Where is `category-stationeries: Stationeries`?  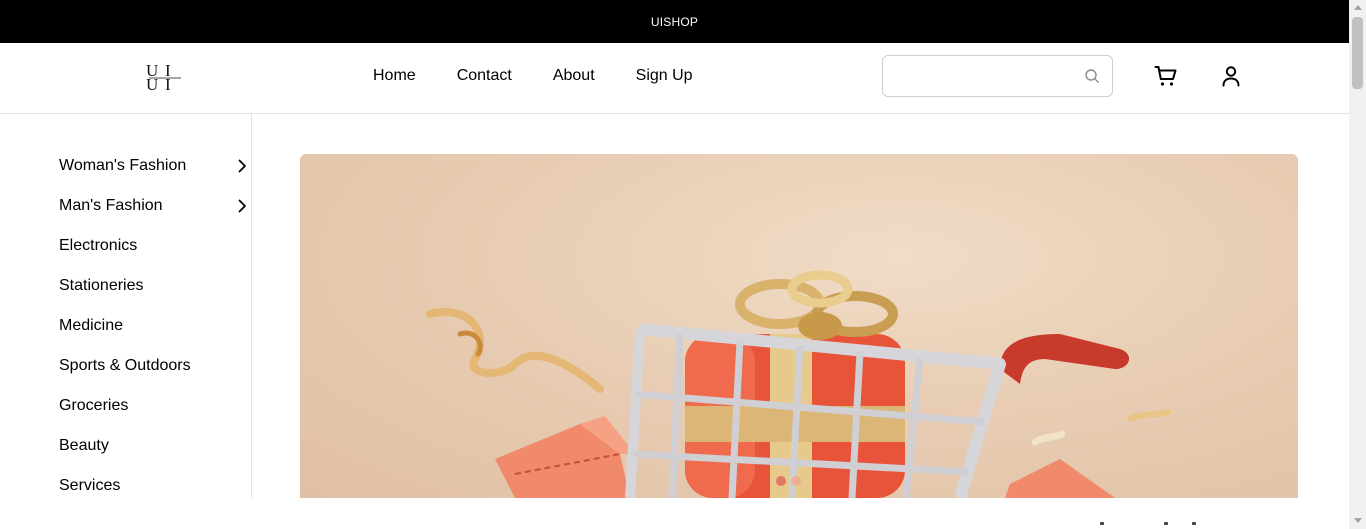 category-stationeries: Stationeries is located at coordinates (154, 286).